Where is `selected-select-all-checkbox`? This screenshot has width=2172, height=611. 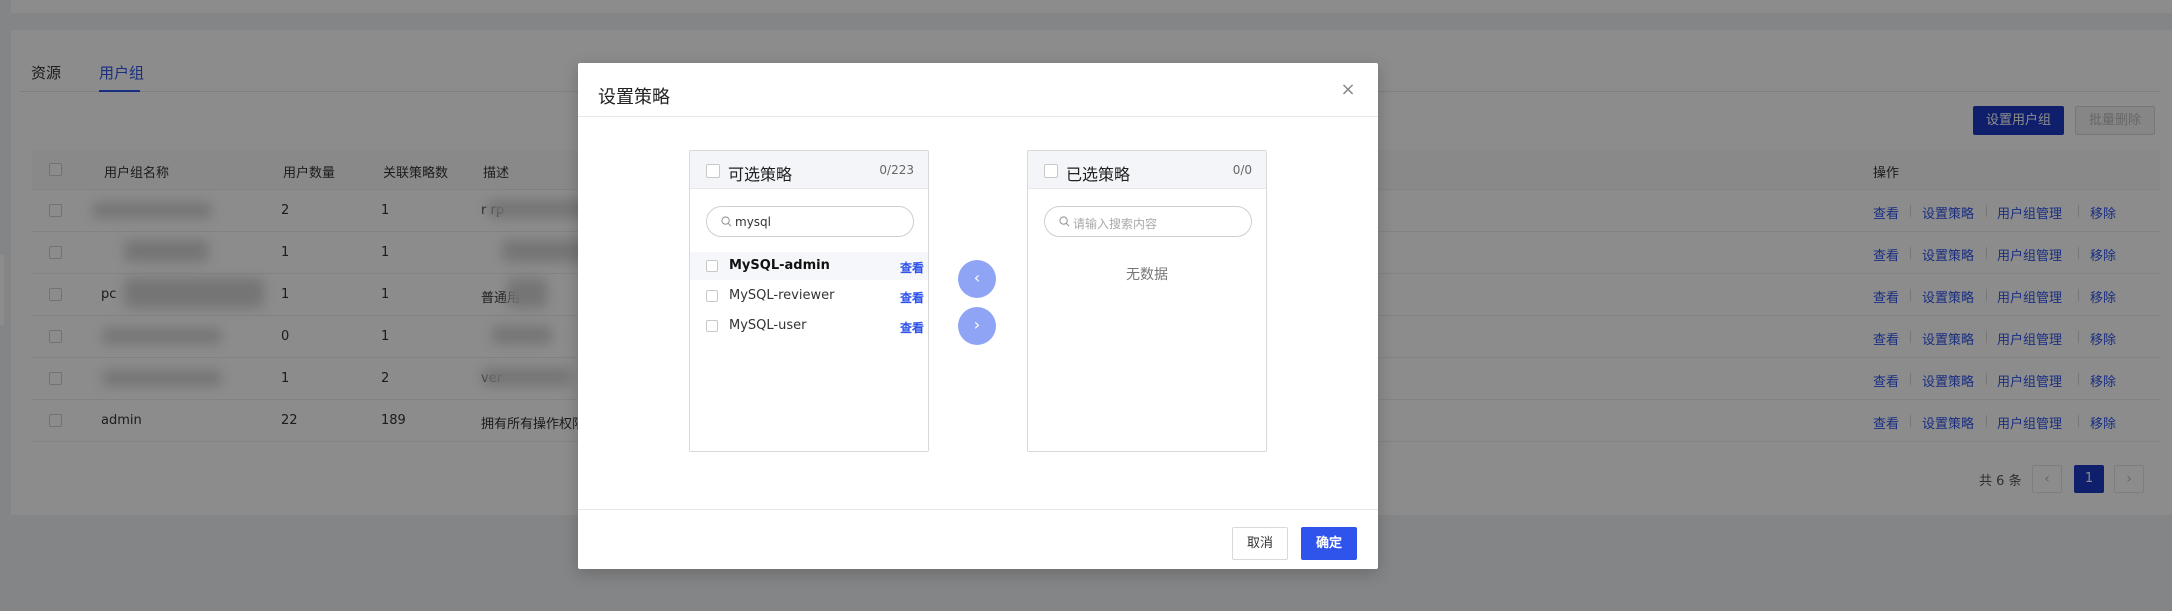 selected-select-all-checkbox is located at coordinates (1051, 171).